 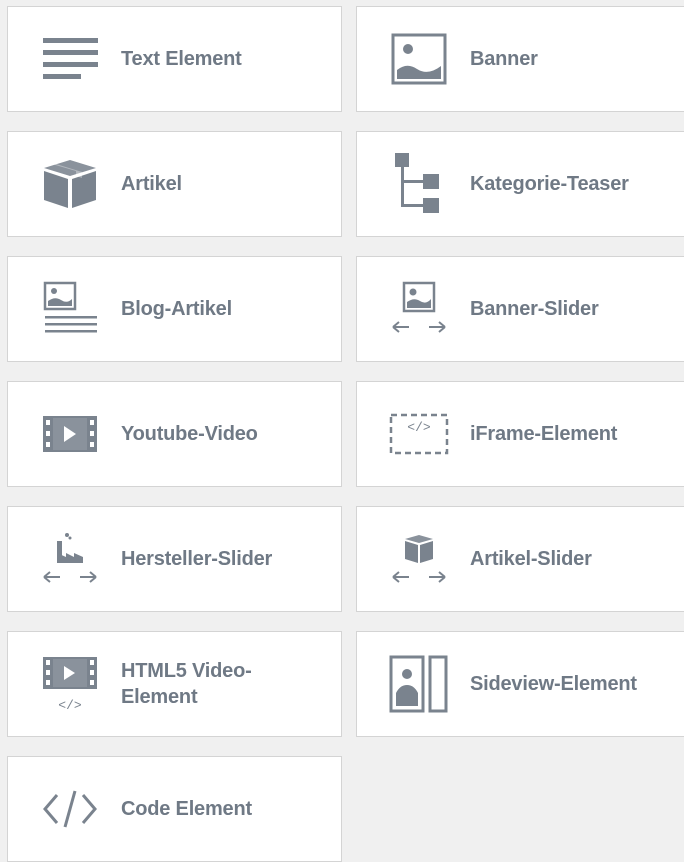 I want to click on sideview-icon, so click(x=419, y=684).